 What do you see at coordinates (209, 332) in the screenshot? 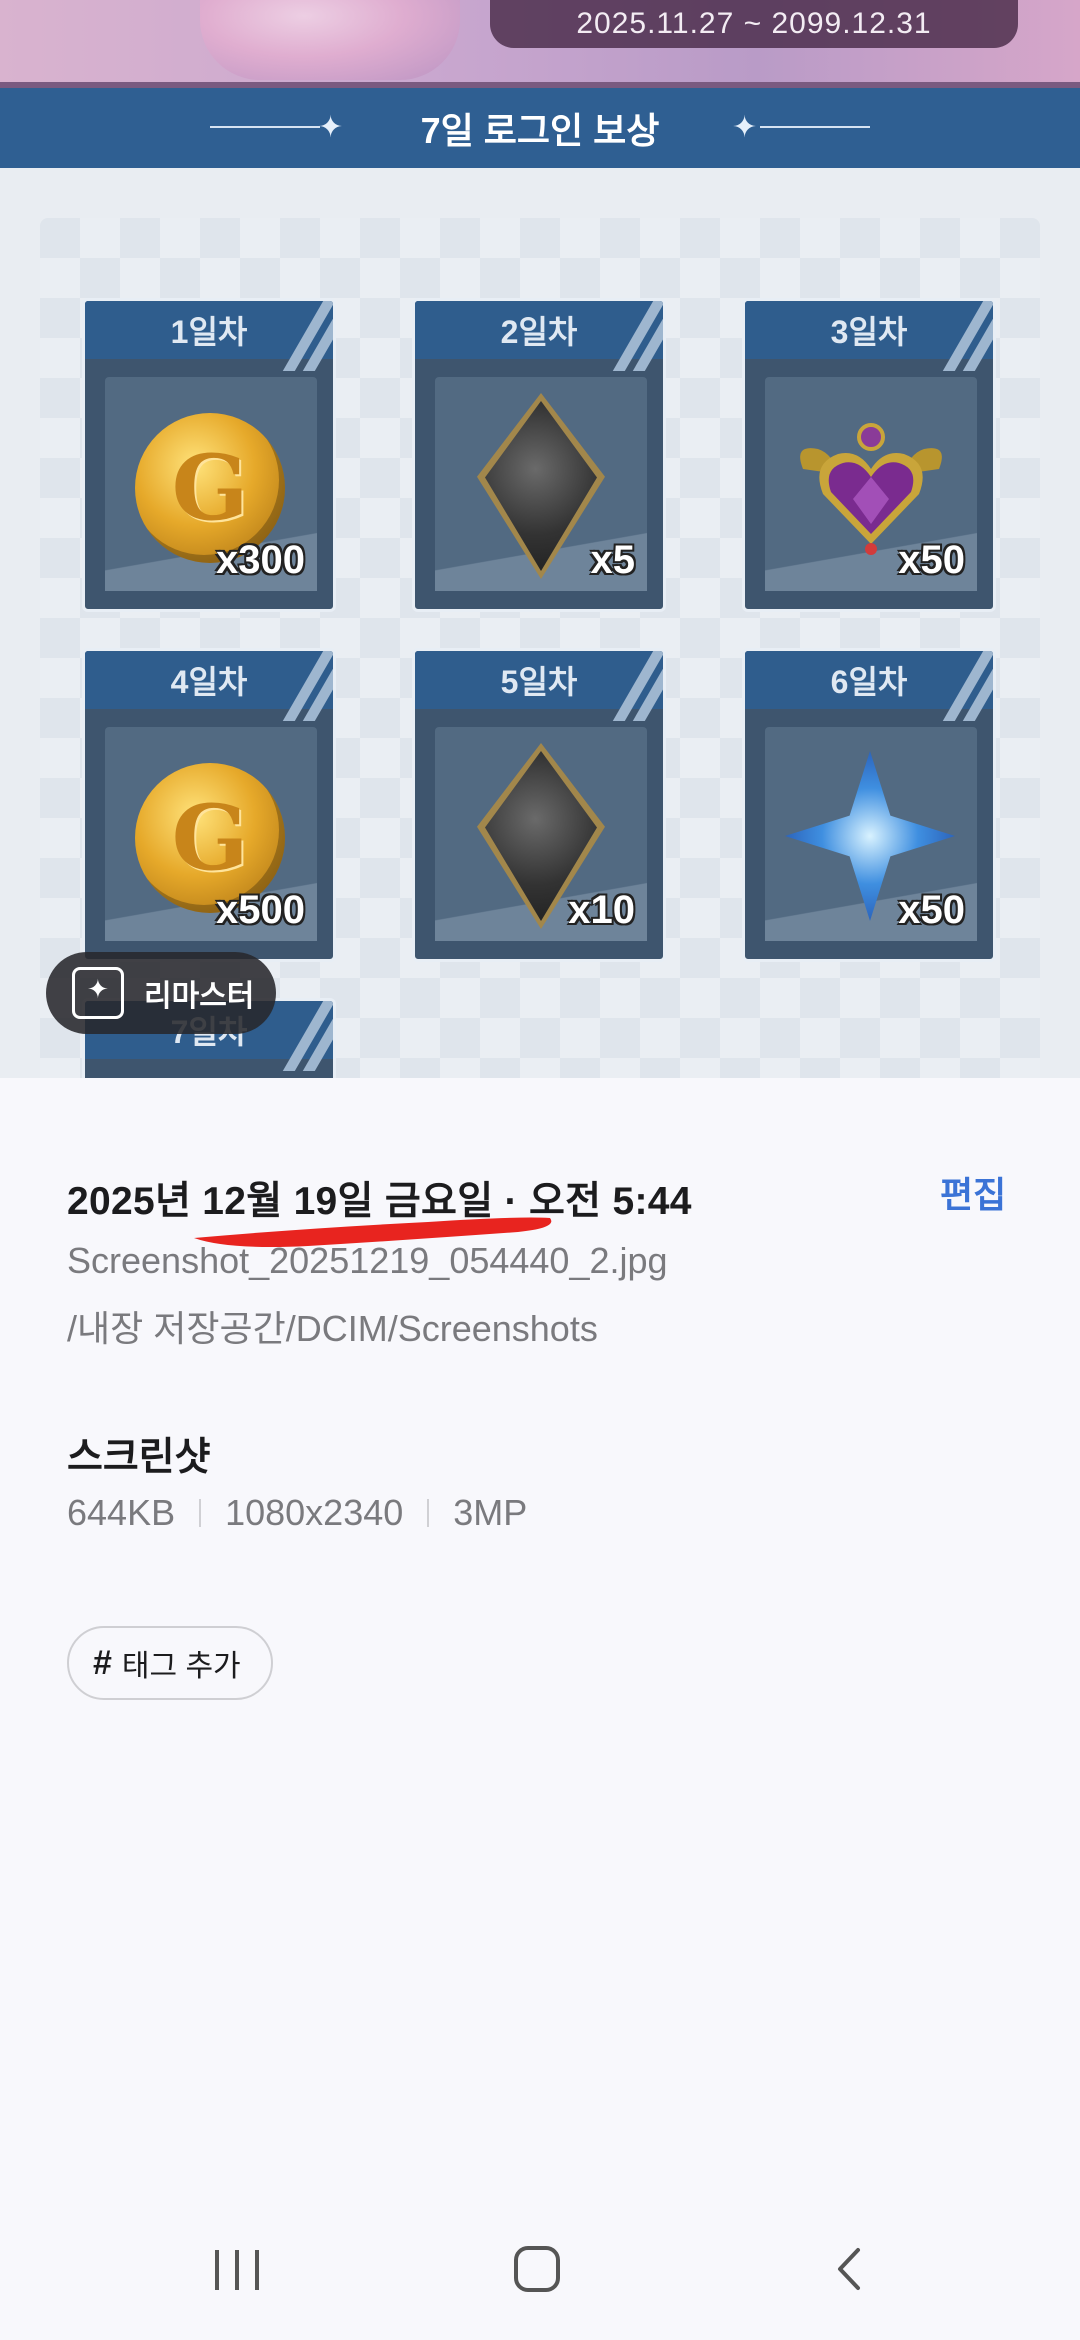
I see `reward-day-label: 1일차` at bounding box center [209, 332].